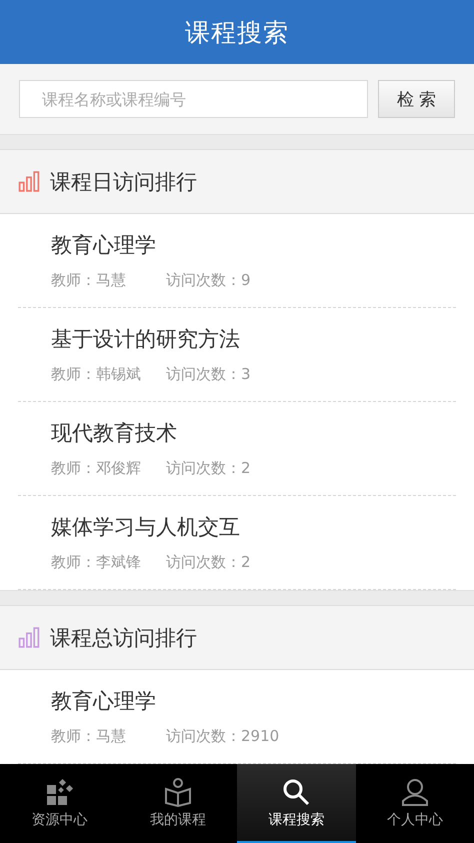 This screenshot has width=474, height=843. What do you see at coordinates (146, 339) in the screenshot?
I see `course-name: 基于设计的研究方法` at bounding box center [146, 339].